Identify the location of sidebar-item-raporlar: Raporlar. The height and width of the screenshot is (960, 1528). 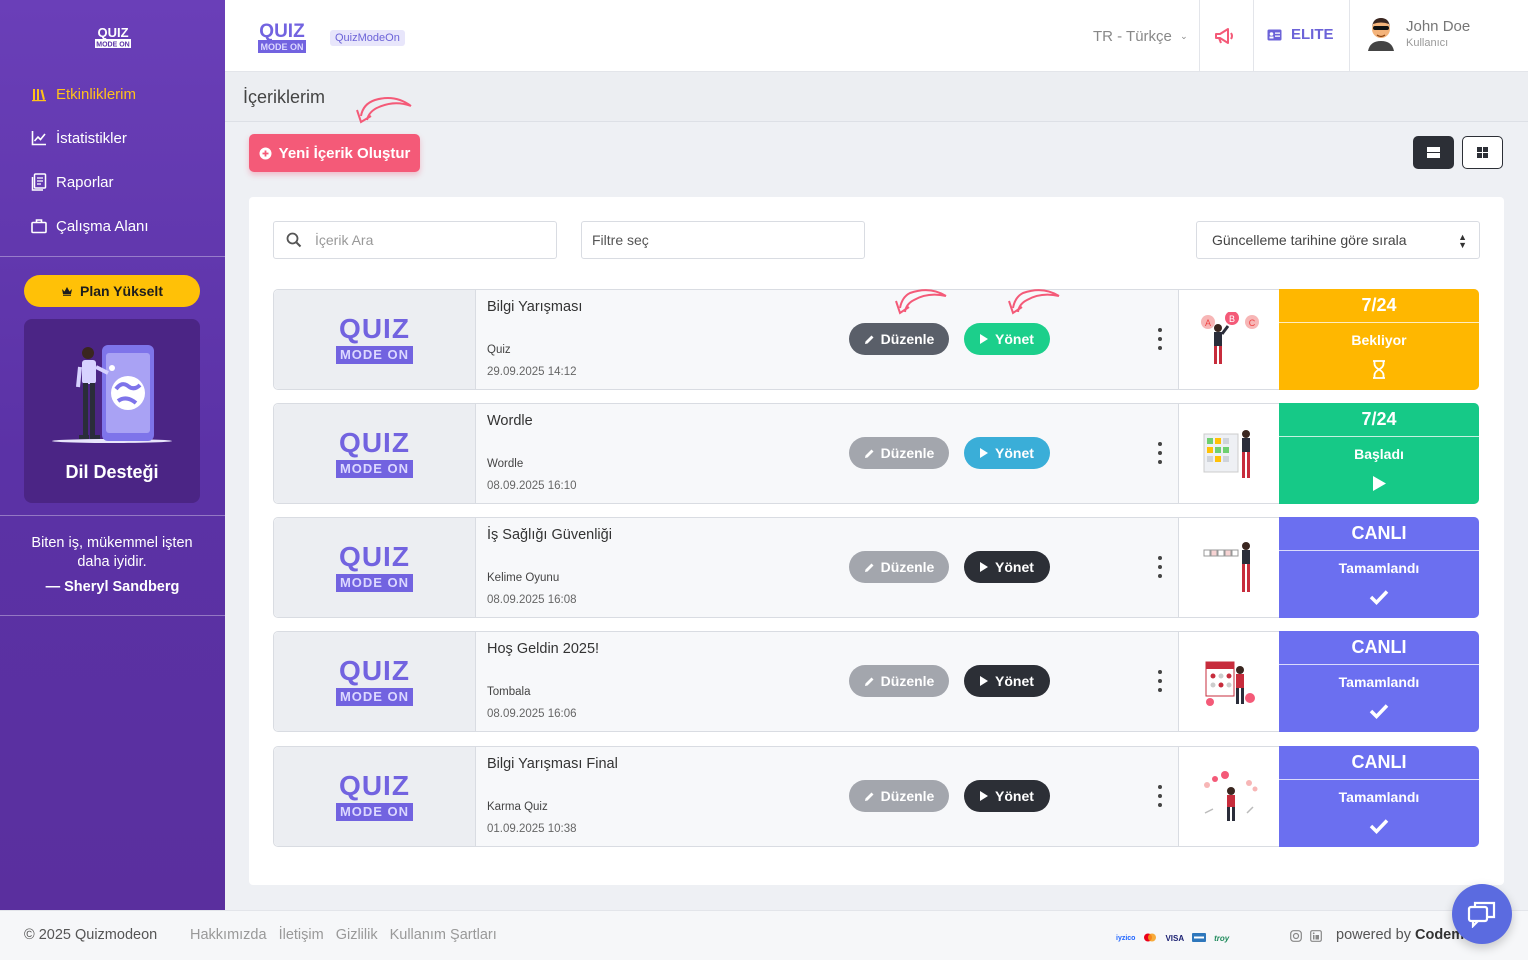
(112, 182).